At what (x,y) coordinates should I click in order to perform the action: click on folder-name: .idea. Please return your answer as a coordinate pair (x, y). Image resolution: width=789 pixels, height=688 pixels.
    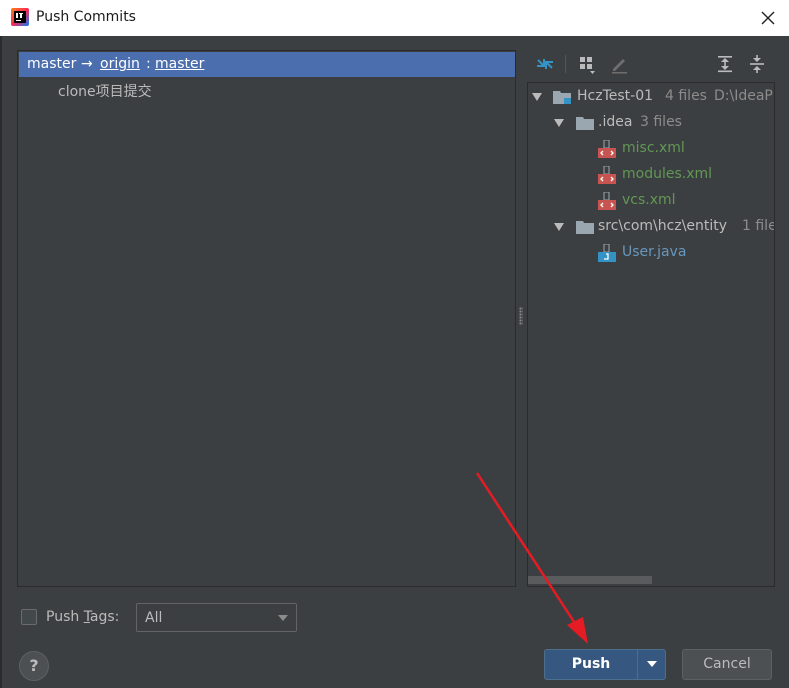
    Looking at the image, I should click on (615, 122).